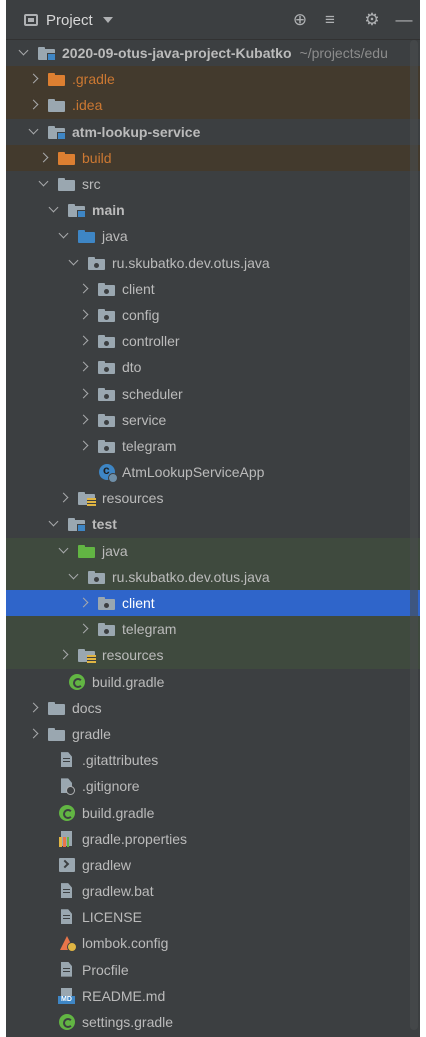 The height and width of the screenshot is (1037, 426). Describe the element at coordinates (152, 393) in the screenshot. I see `tree-node-label: scheduler` at that location.